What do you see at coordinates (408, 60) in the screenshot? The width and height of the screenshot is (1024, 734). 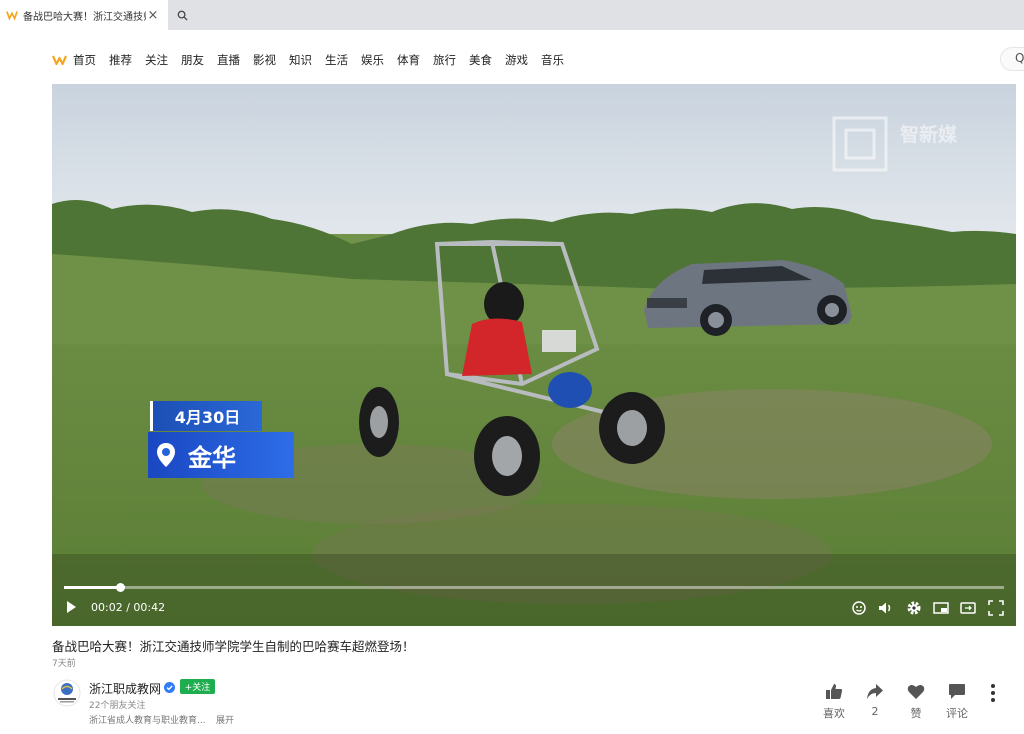 I see `nav-item-sports: 体育` at bounding box center [408, 60].